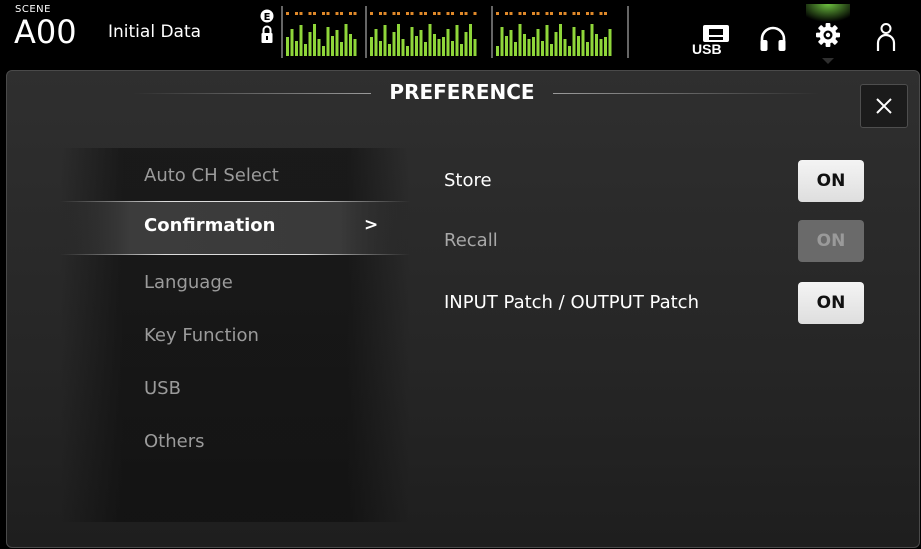  Describe the element at coordinates (211, 175) in the screenshot. I see `menu-item-label: Auto CH Select` at that location.